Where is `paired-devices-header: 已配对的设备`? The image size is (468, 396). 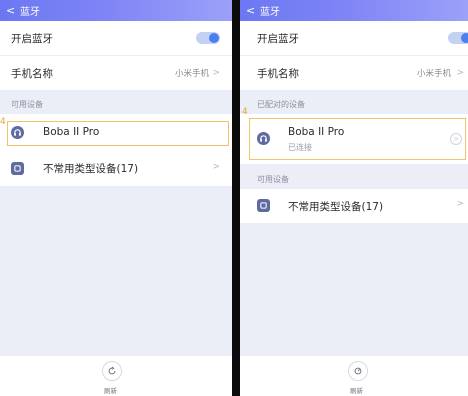 paired-devices-header: 已配对的设备 is located at coordinates (281, 104).